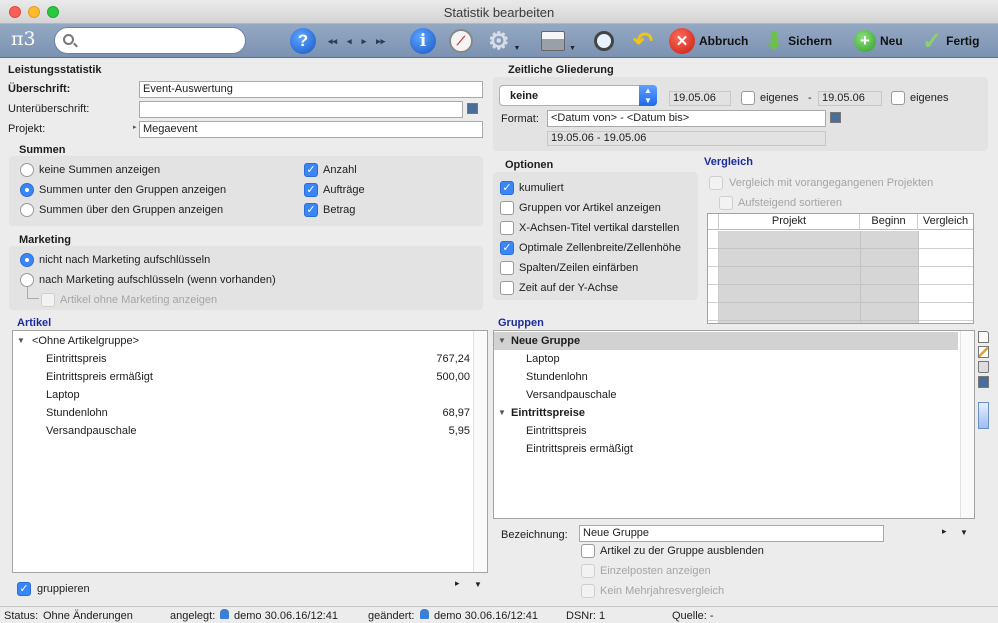  I want to click on artikel-menu-chevron-icon: ▼, so click(478, 584).